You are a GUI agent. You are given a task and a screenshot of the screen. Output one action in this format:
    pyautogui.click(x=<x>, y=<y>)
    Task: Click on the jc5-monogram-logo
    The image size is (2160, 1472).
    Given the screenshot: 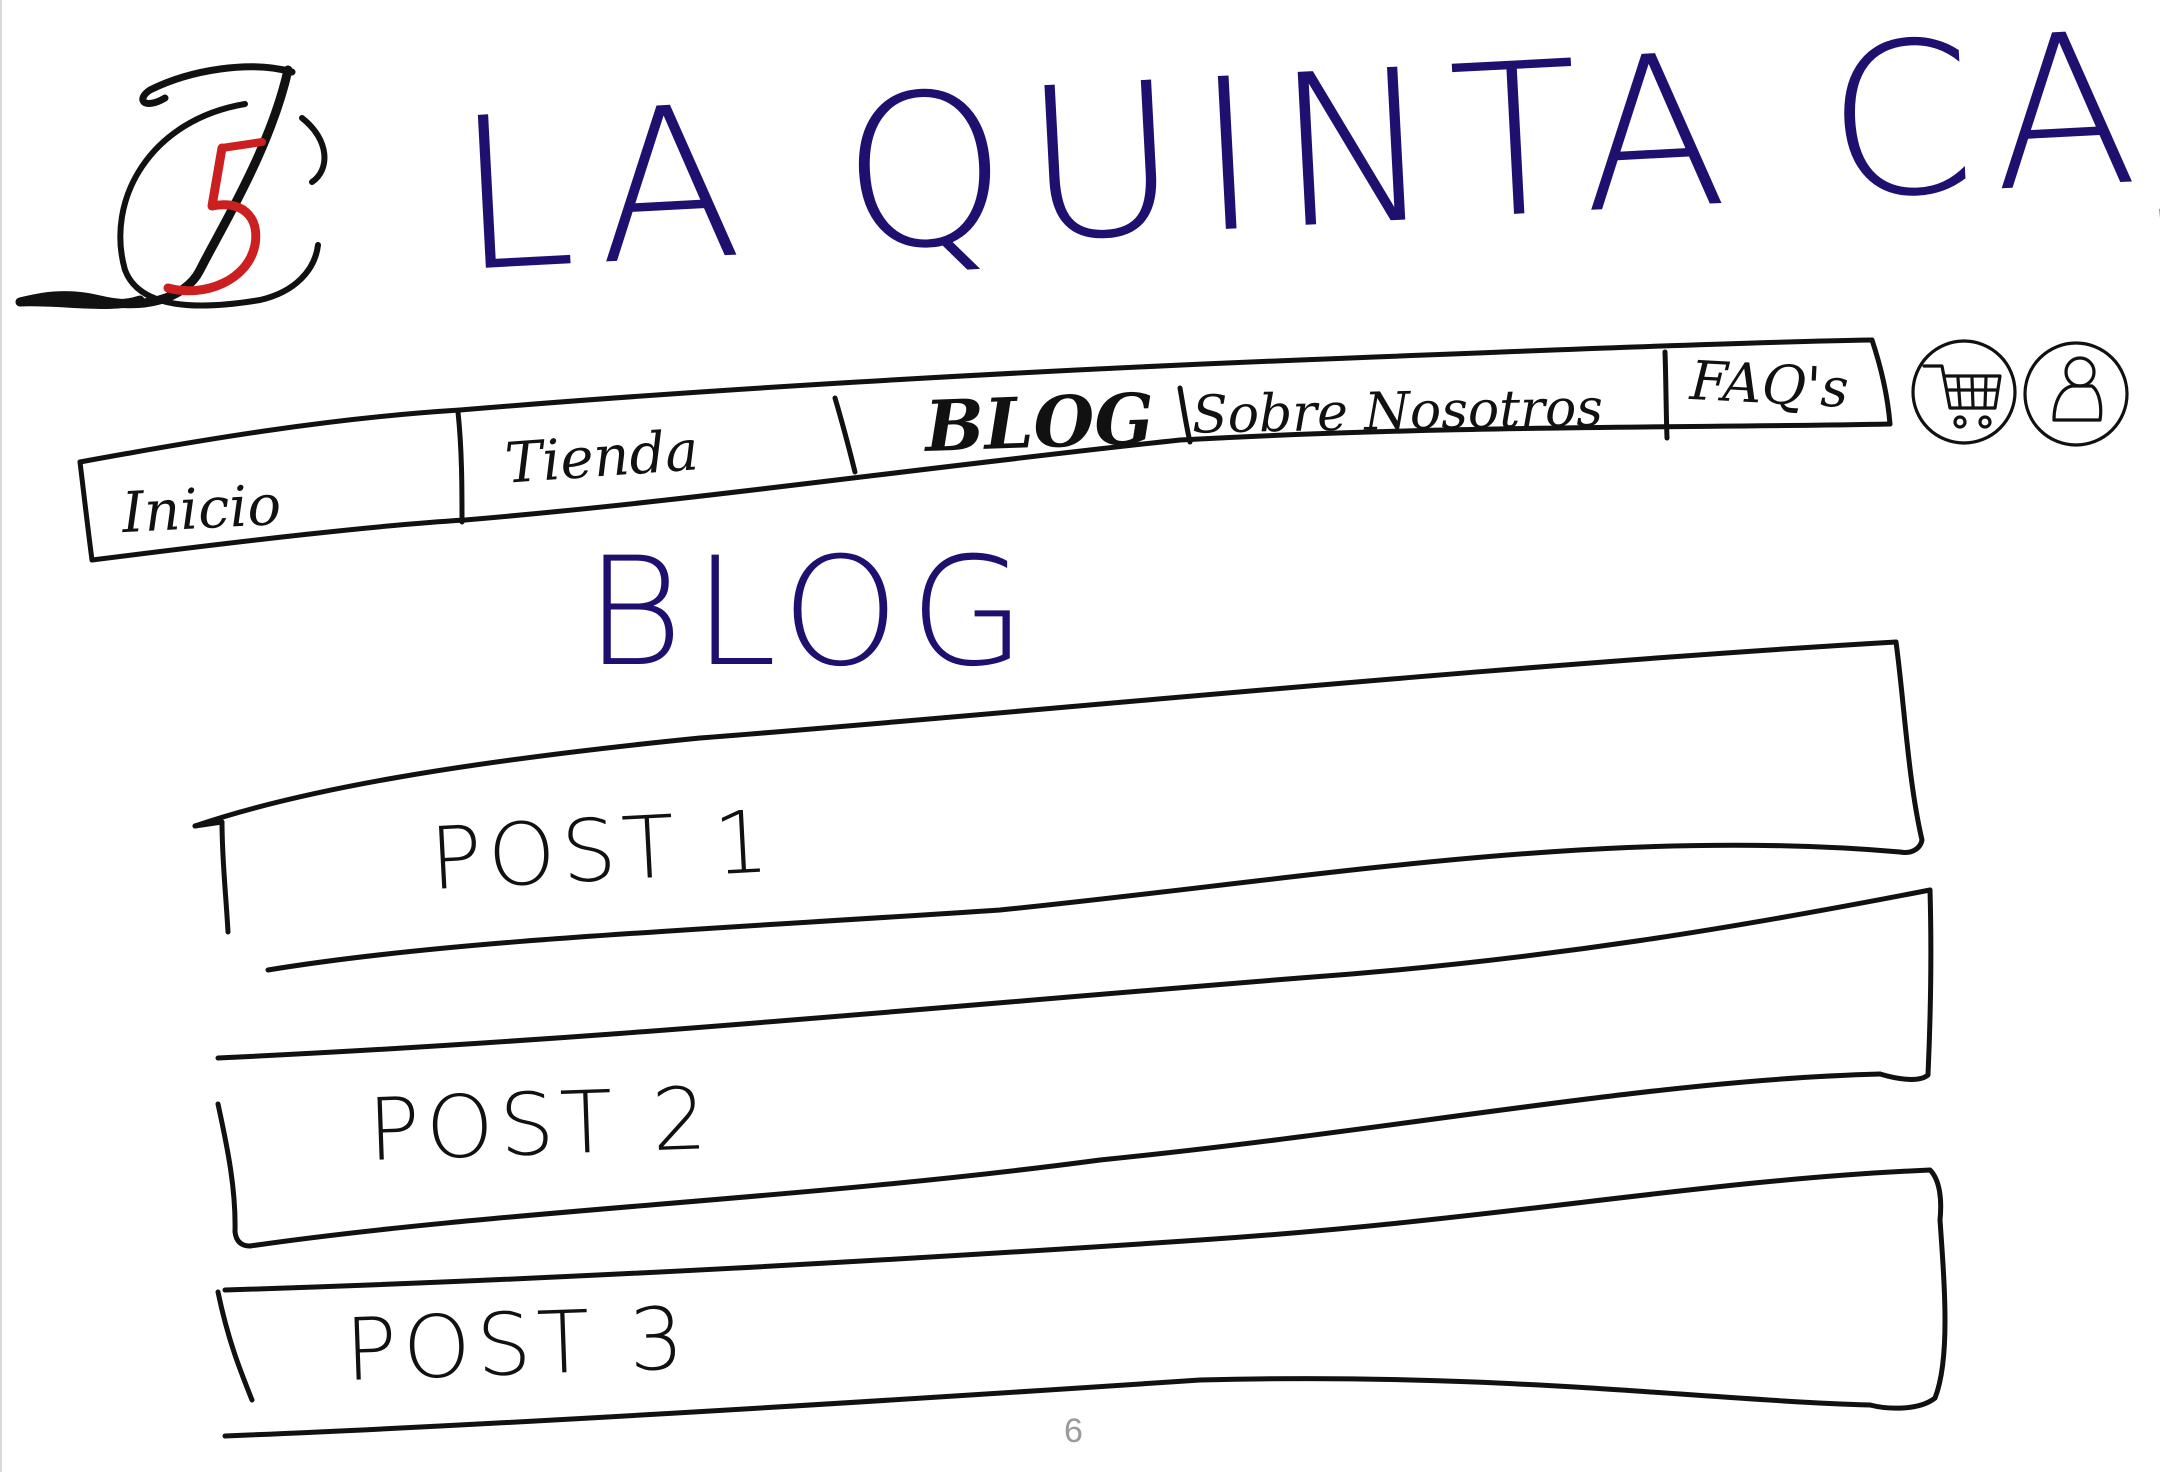 What is the action you would take?
    pyautogui.click(x=171, y=186)
    